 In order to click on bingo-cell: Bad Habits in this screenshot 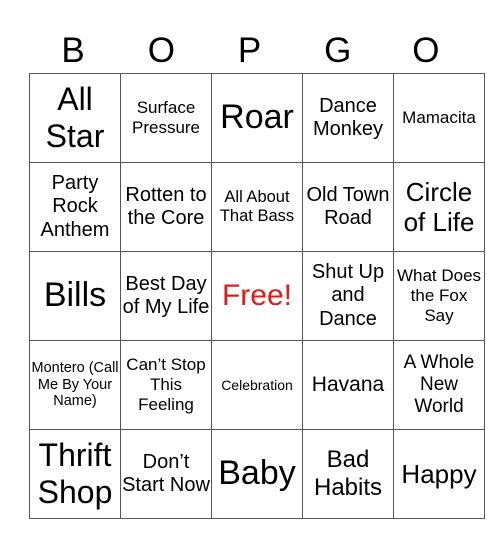, I will do `click(348, 474)`.